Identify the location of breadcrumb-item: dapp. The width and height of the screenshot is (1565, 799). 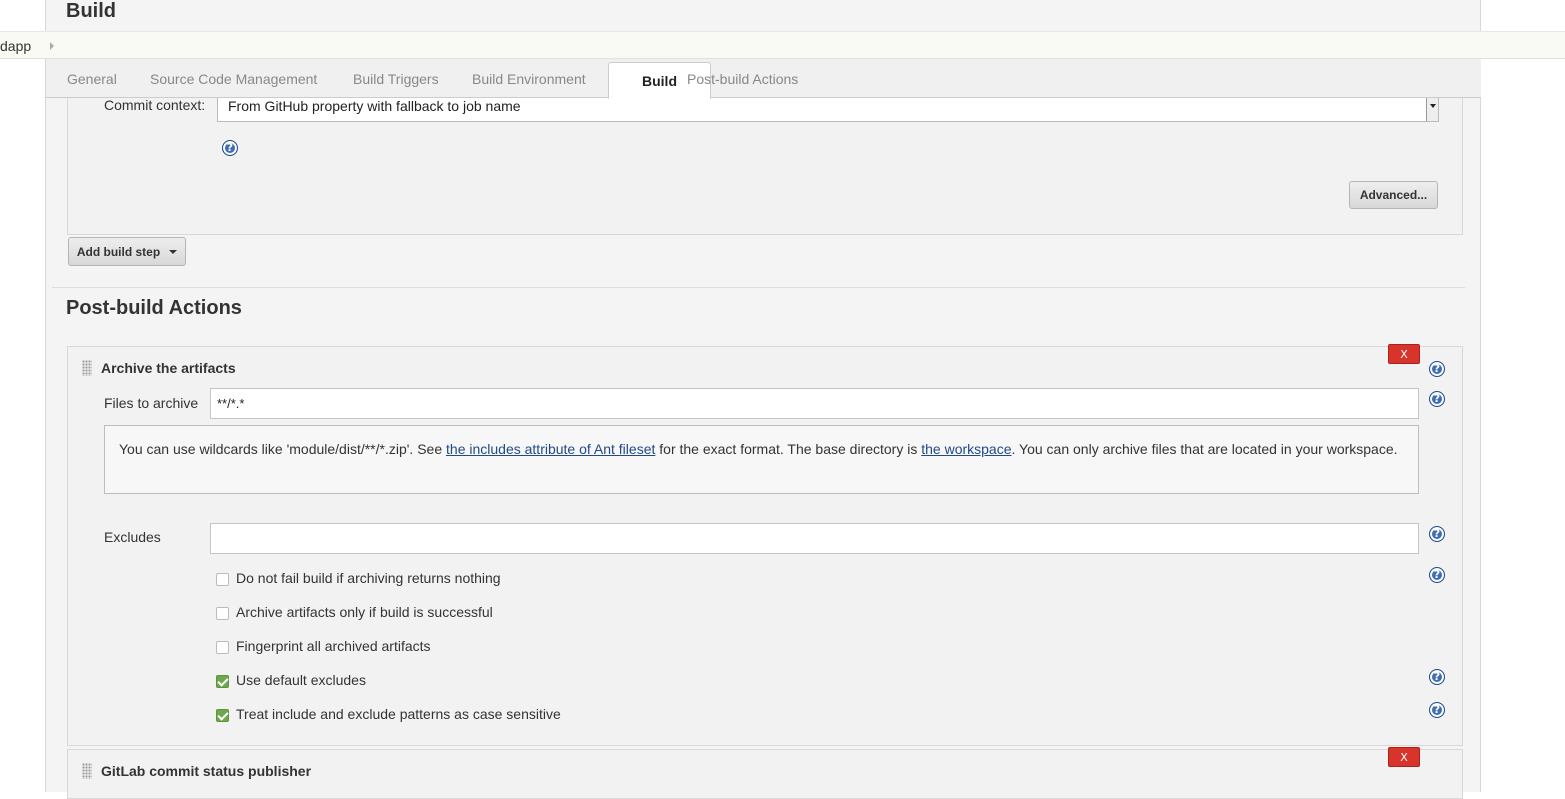
(15, 46).